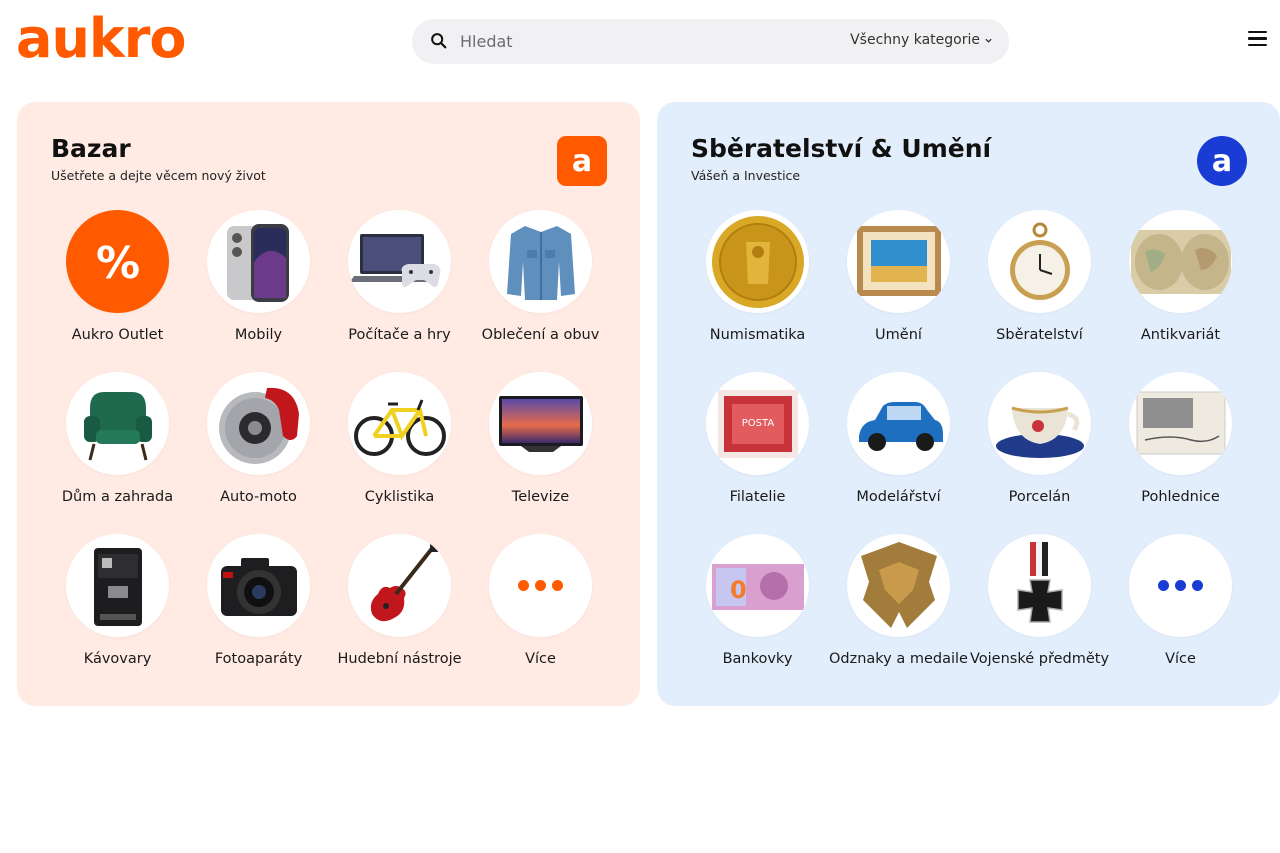  I want to click on banknote-icon: 0, so click(757, 585).